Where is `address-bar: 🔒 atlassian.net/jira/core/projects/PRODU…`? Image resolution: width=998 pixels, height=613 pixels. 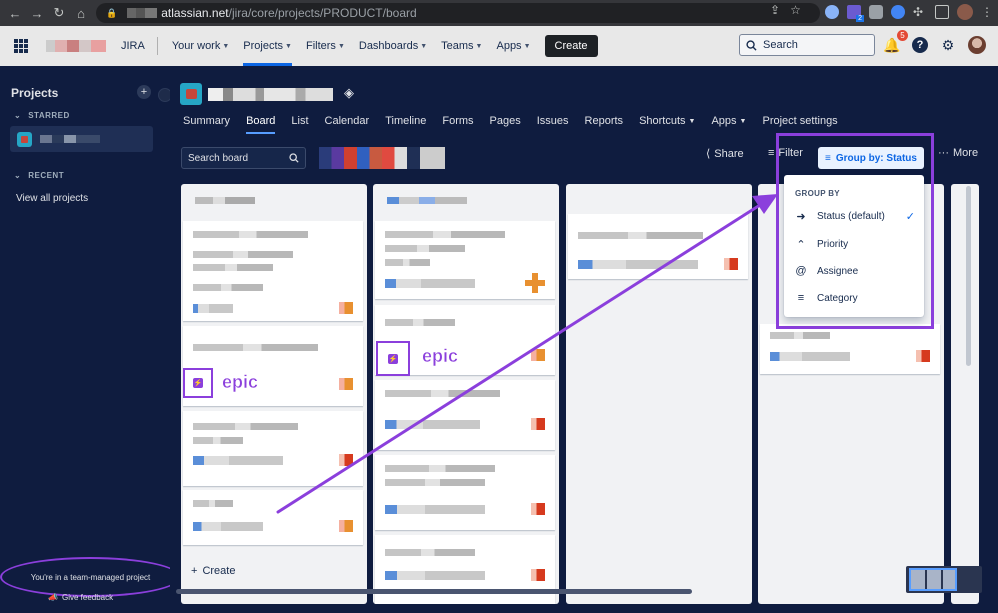 address-bar: 🔒 atlassian.net/jira/core/projects/PRODU… is located at coordinates (458, 13).